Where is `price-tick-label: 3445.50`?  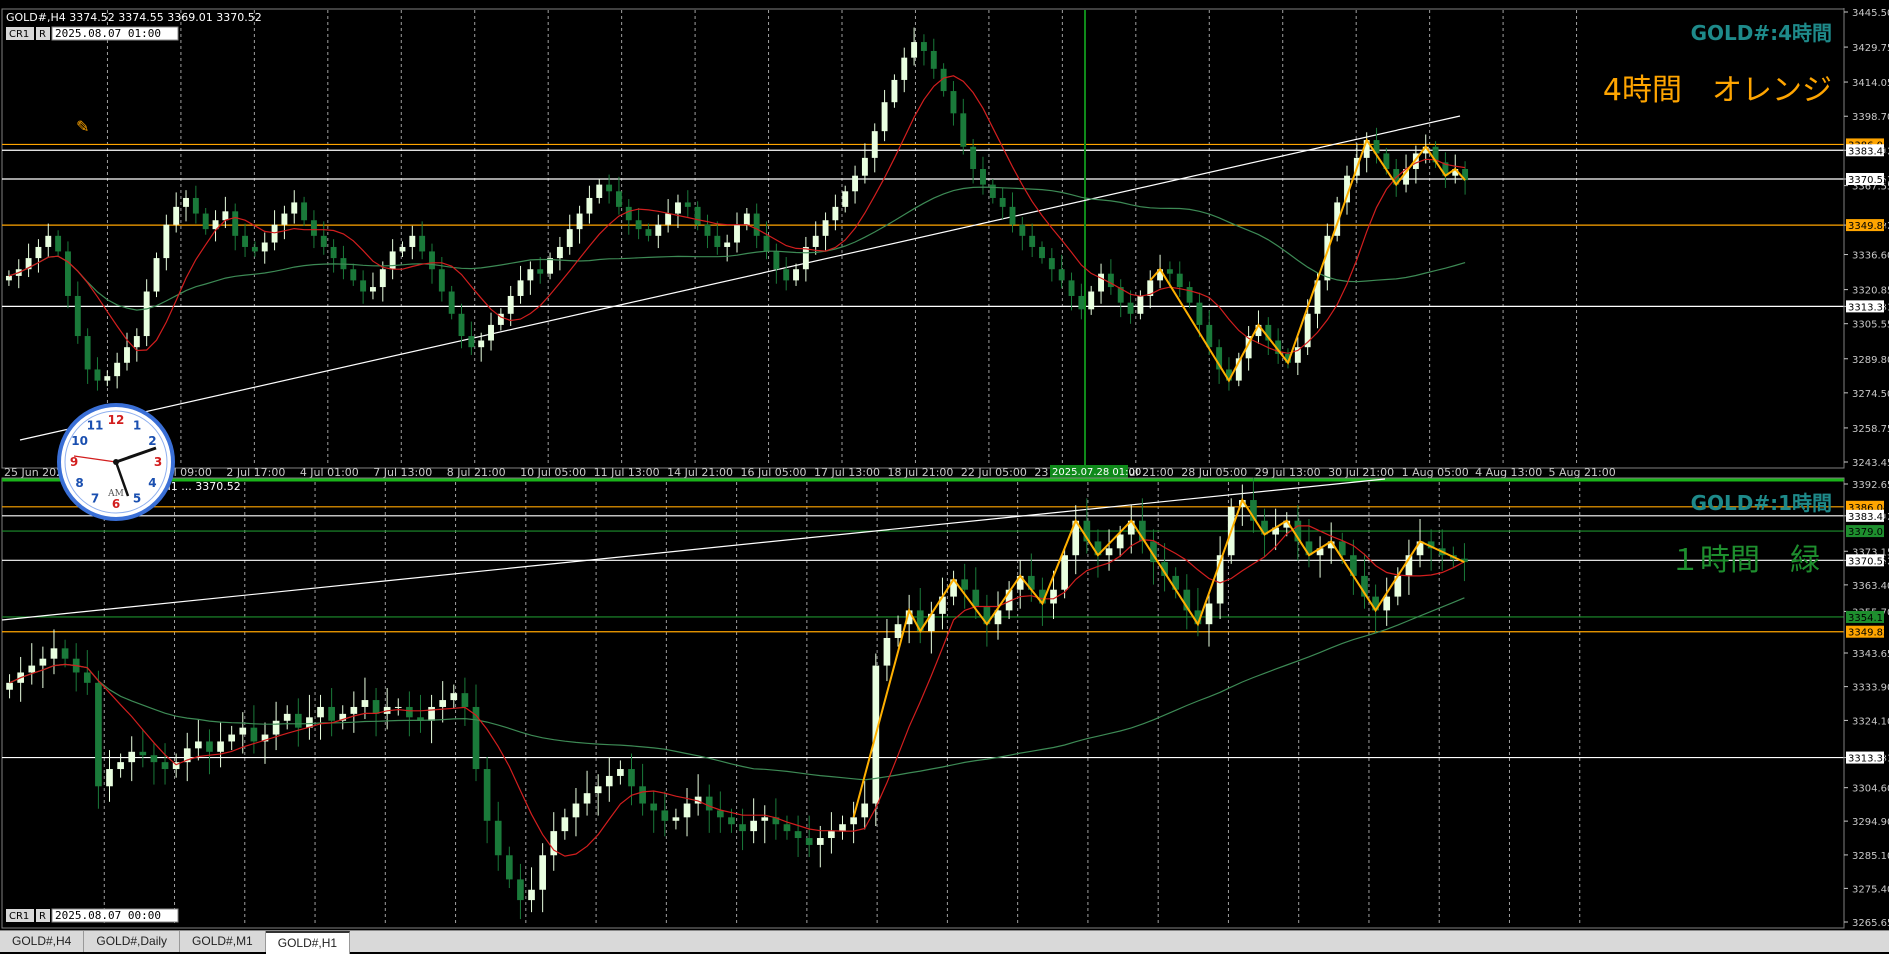 price-tick-label: 3445.50 is located at coordinates (1870, 13).